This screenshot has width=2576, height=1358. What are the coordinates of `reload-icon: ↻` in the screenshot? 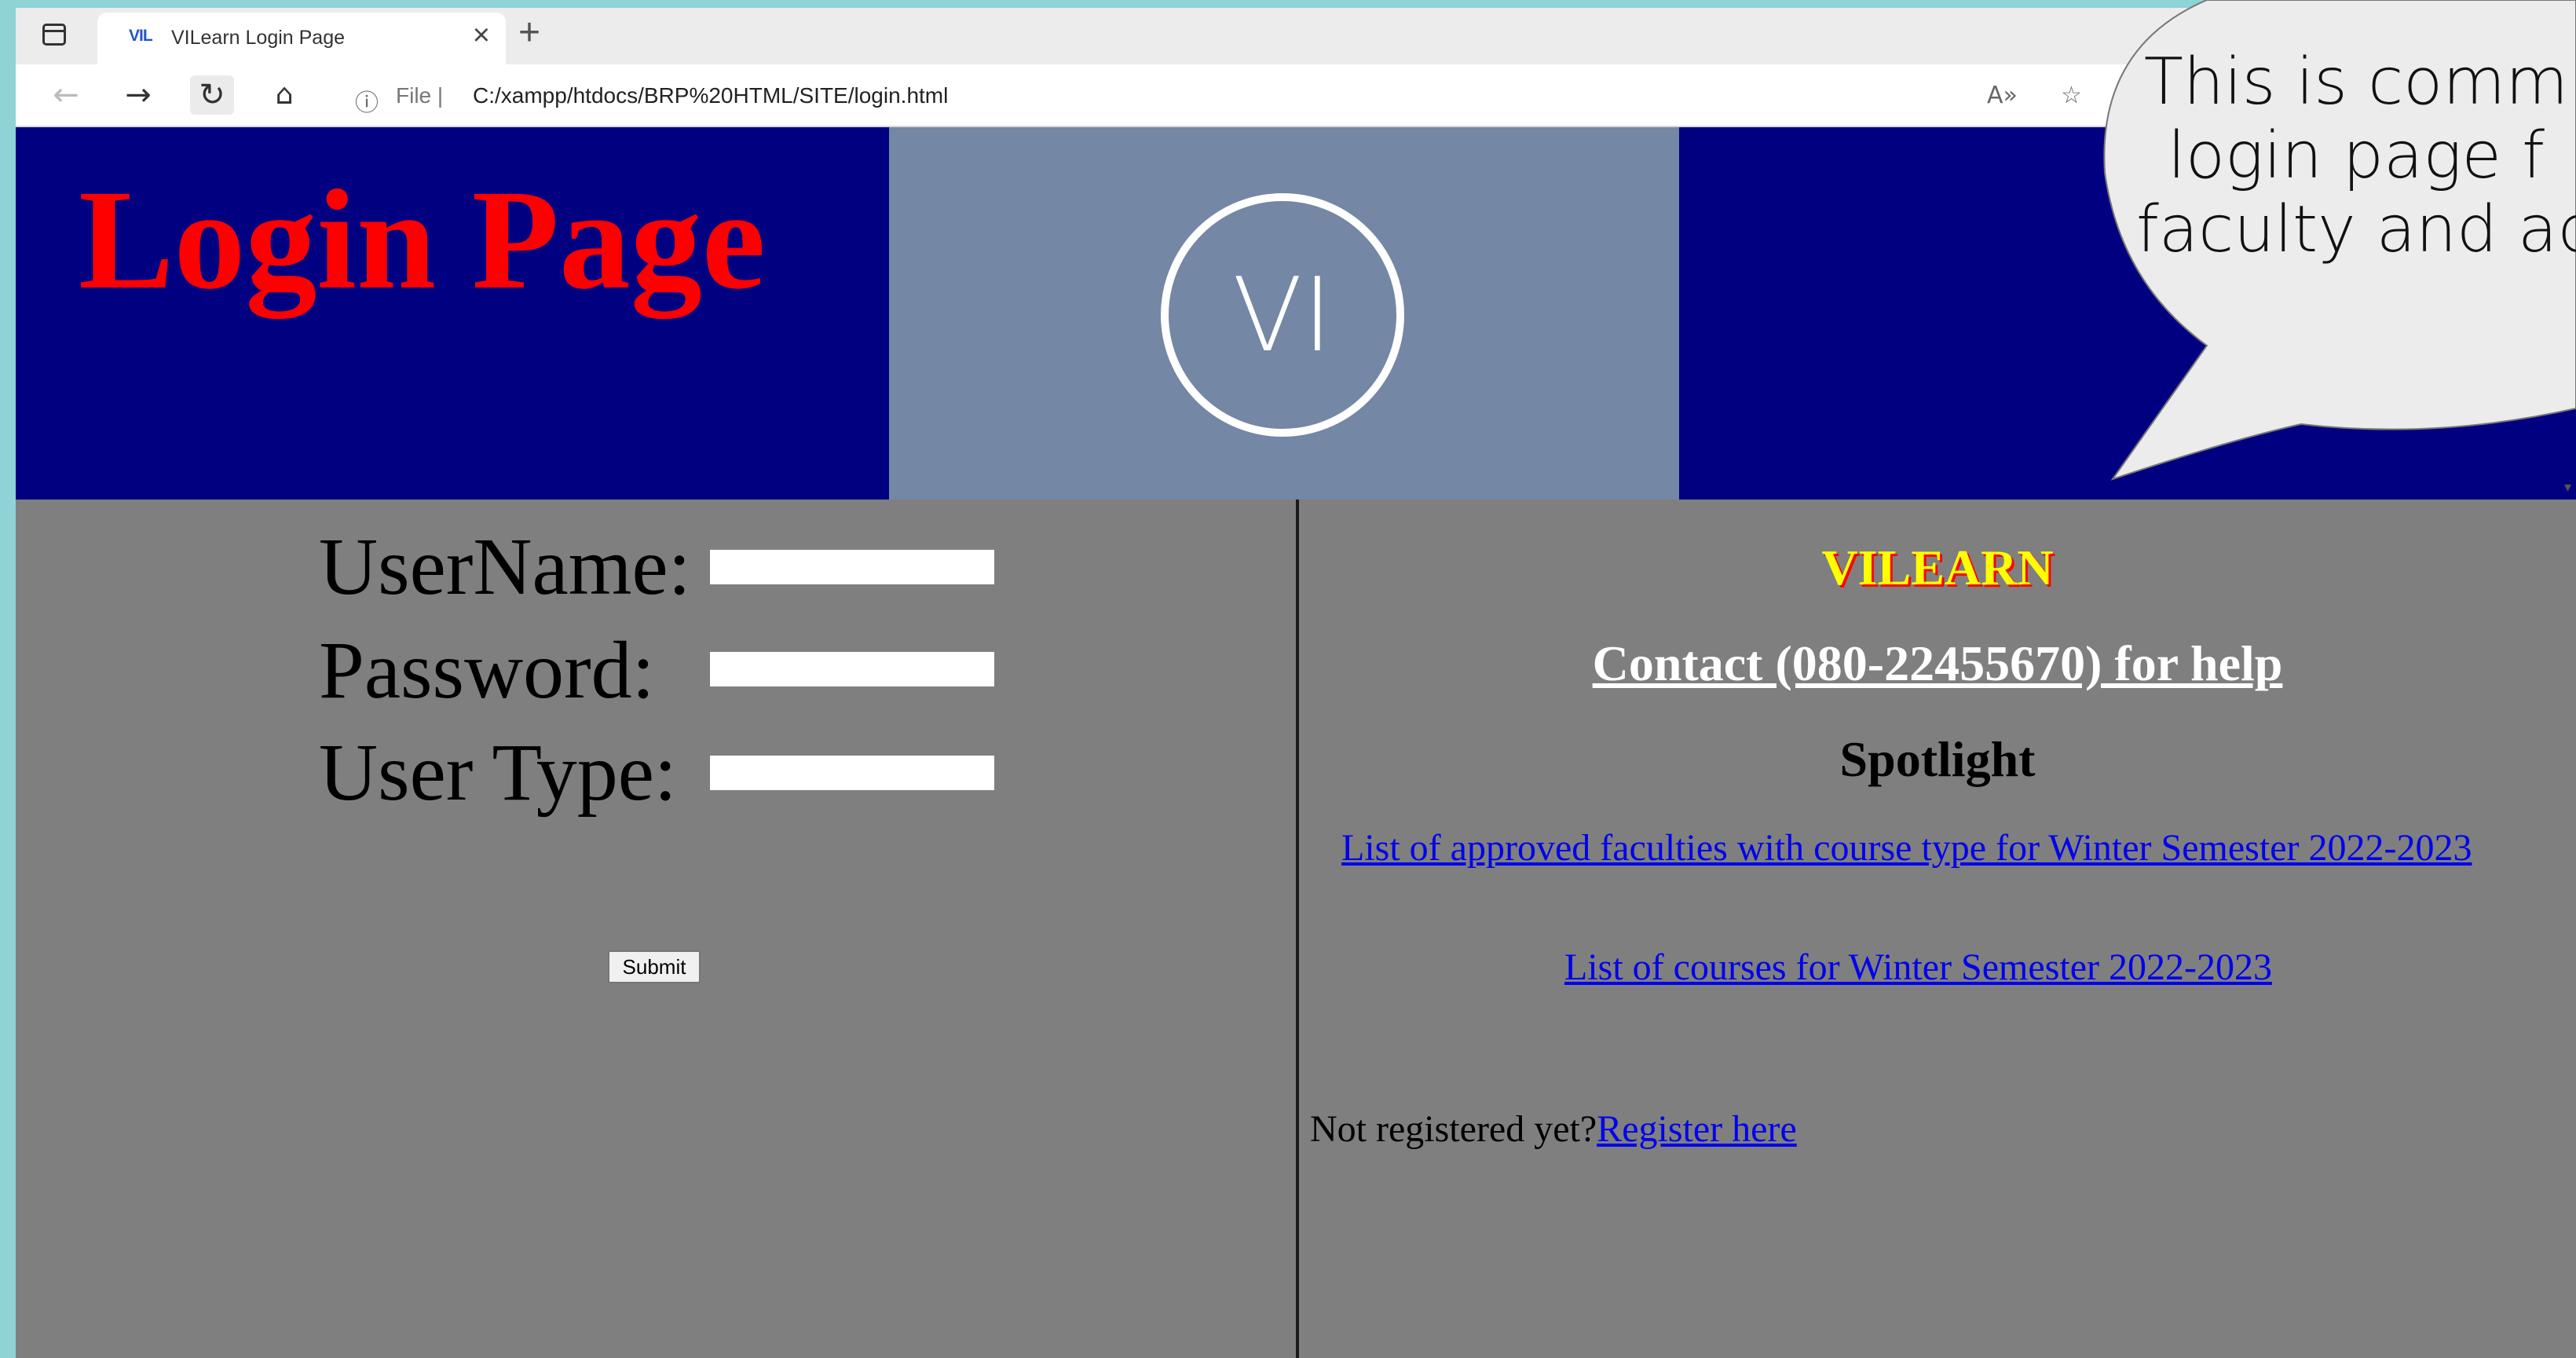 It's located at (212, 95).